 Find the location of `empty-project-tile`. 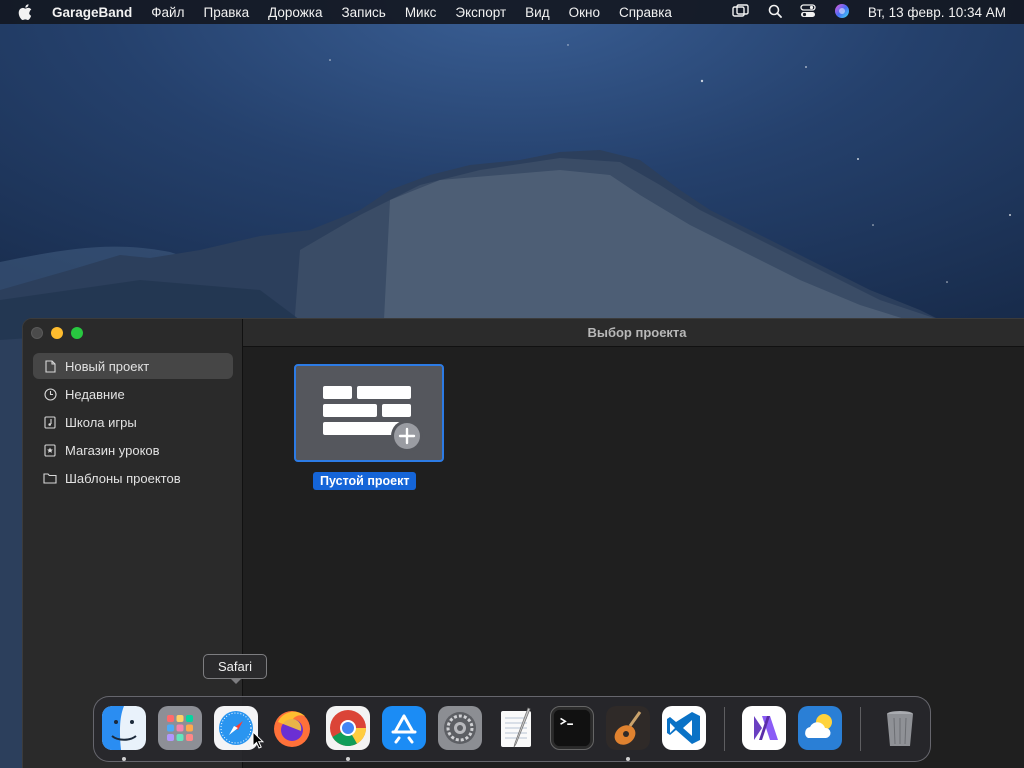

empty-project-tile is located at coordinates (369, 413).